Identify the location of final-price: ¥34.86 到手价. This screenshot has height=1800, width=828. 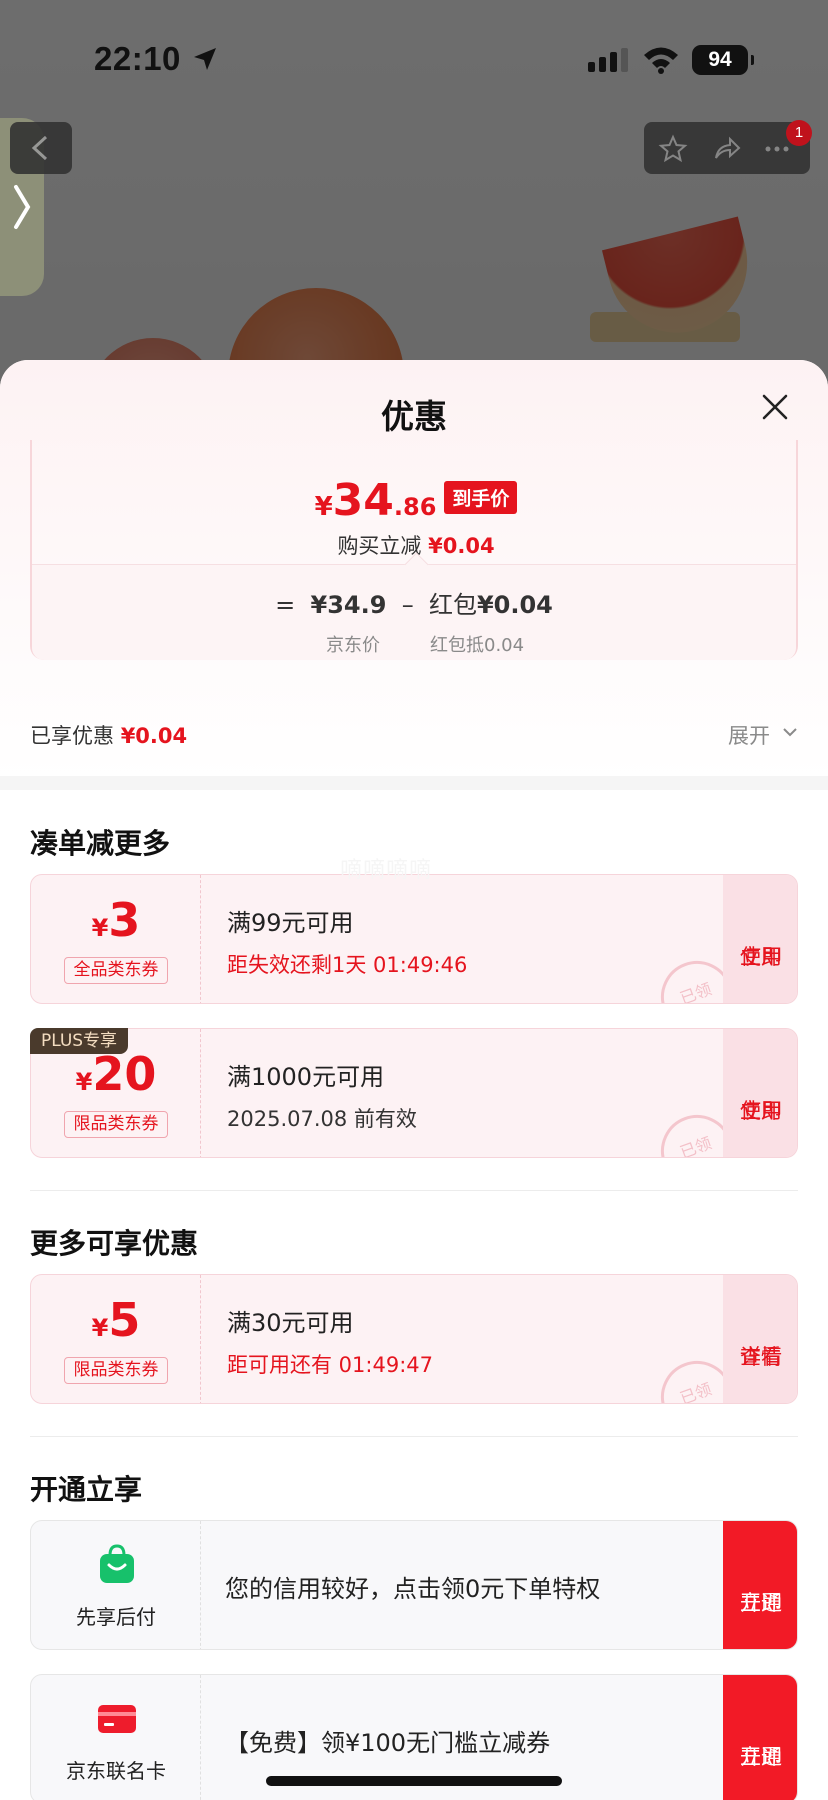
(416, 500).